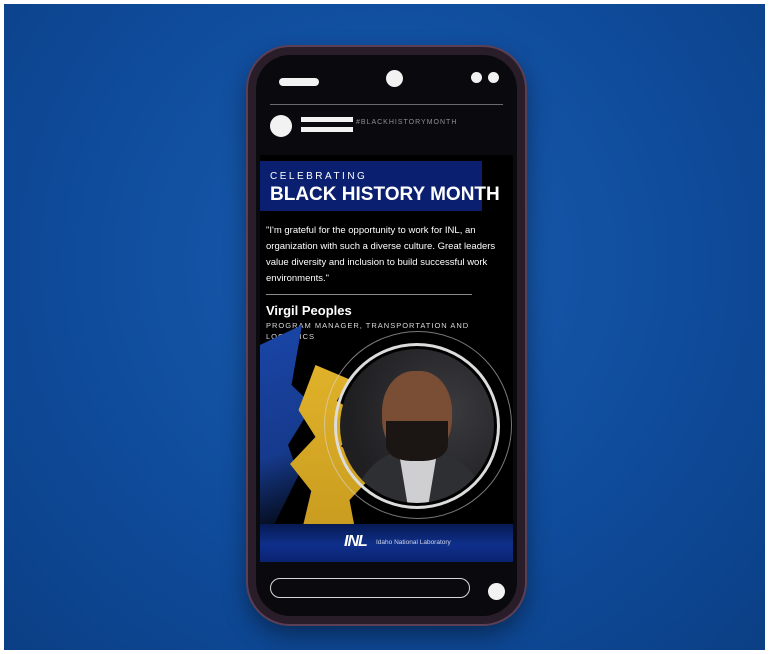 The height and width of the screenshot is (654, 769). I want to click on kicker-text: CELEBRATING, so click(319, 176).